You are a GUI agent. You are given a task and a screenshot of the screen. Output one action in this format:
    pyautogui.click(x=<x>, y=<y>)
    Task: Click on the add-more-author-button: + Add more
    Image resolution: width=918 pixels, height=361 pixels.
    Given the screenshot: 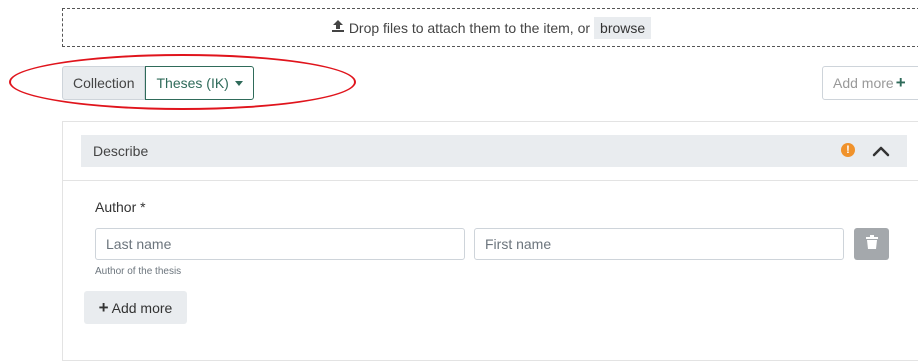 What is the action you would take?
    pyautogui.click(x=135, y=307)
    